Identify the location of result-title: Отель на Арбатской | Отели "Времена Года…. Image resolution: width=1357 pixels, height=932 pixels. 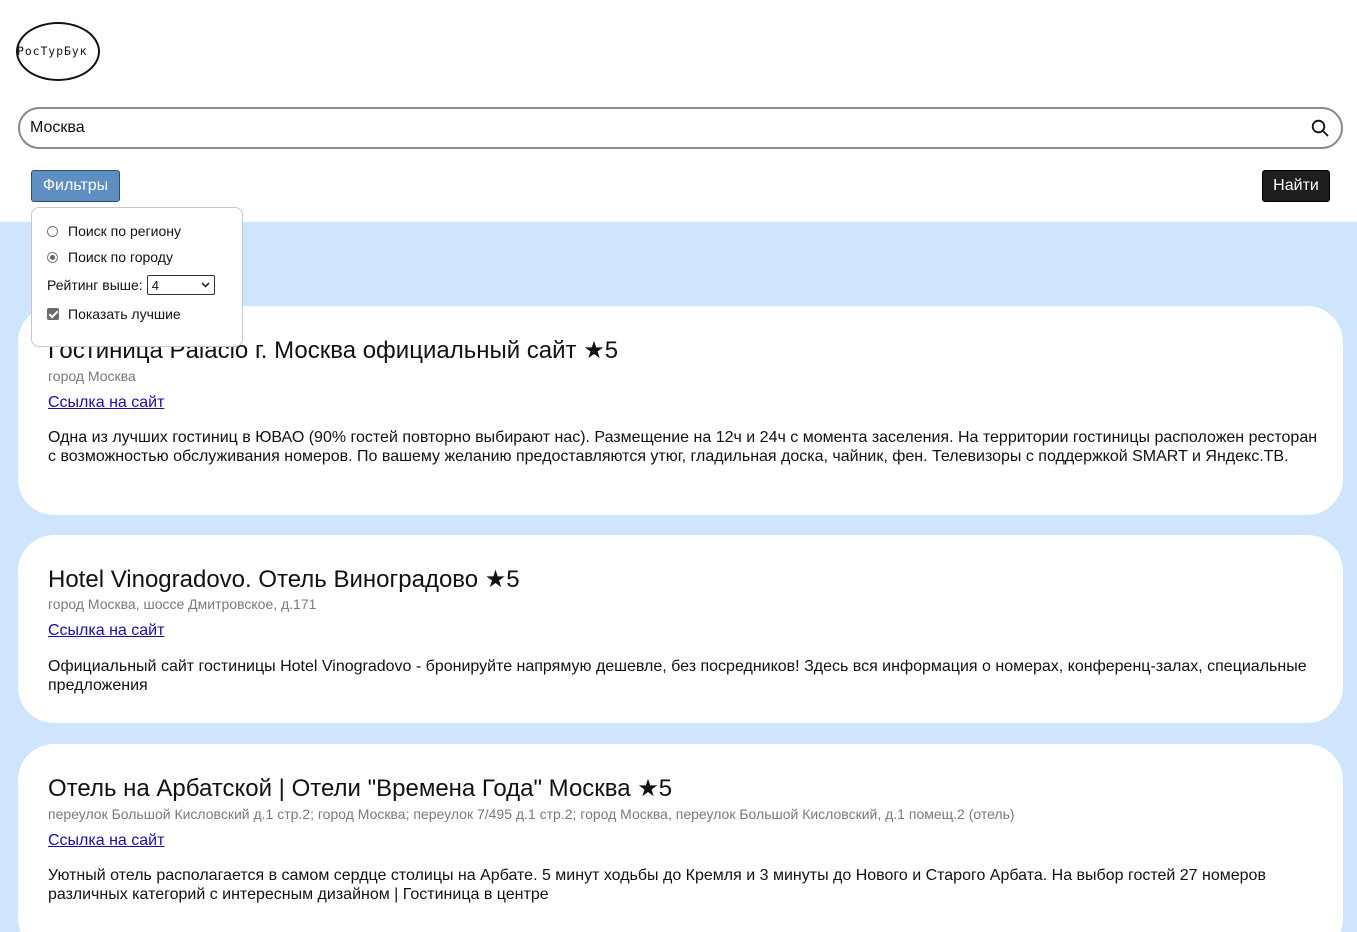
(360, 788).